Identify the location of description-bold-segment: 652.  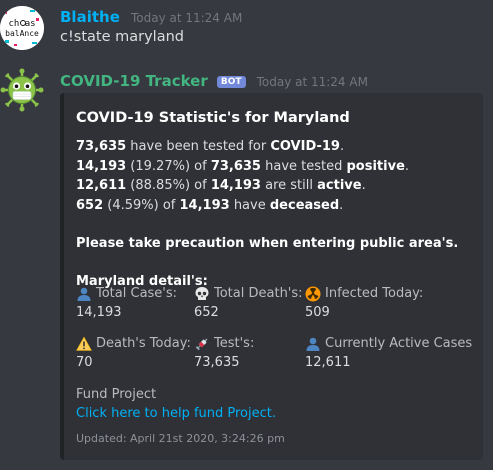
(90, 205).